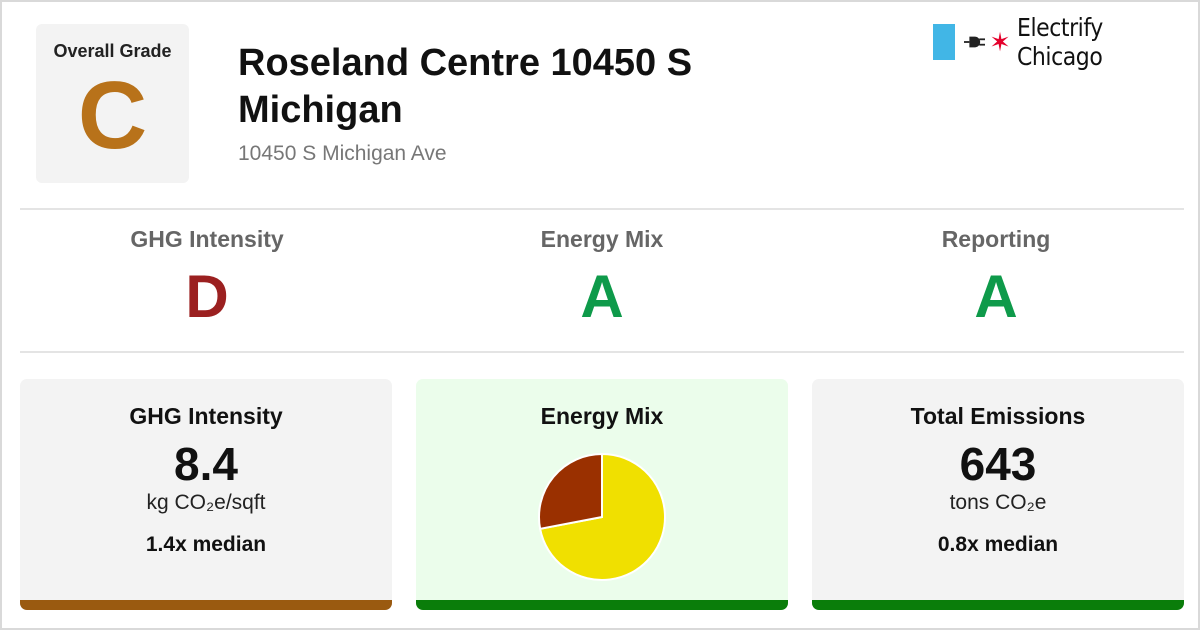 This screenshot has width=1200, height=630. I want to click on subgrade-reporting: Reporting A, so click(996, 276).